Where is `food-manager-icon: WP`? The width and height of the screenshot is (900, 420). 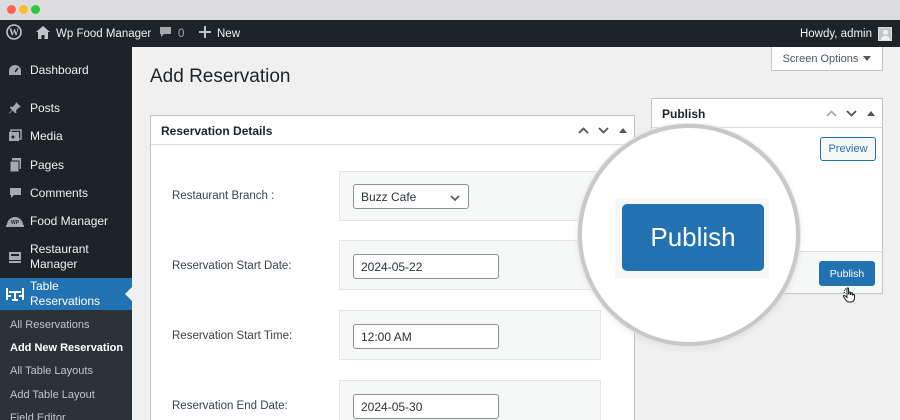 food-manager-icon: WP is located at coordinates (15, 221).